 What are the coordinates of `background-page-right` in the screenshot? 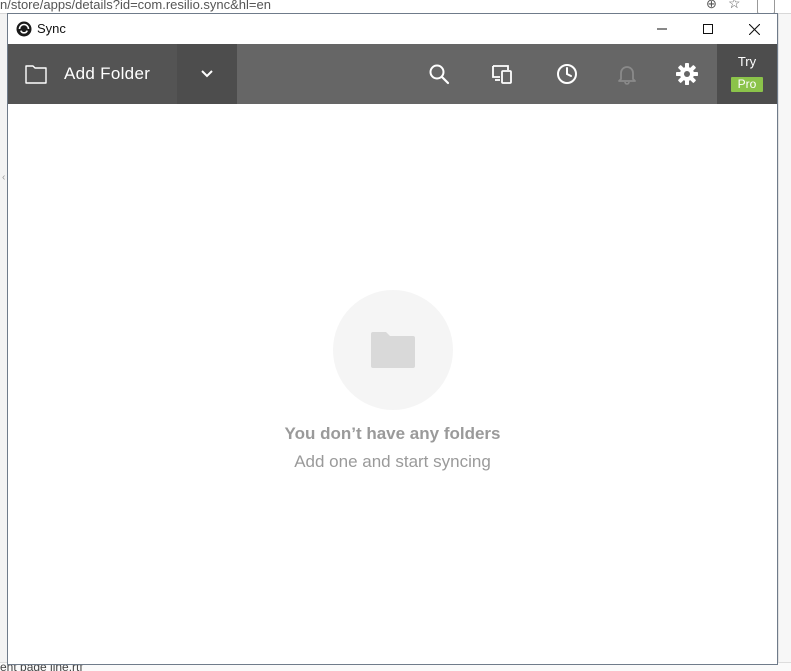 It's located at (784, 339).